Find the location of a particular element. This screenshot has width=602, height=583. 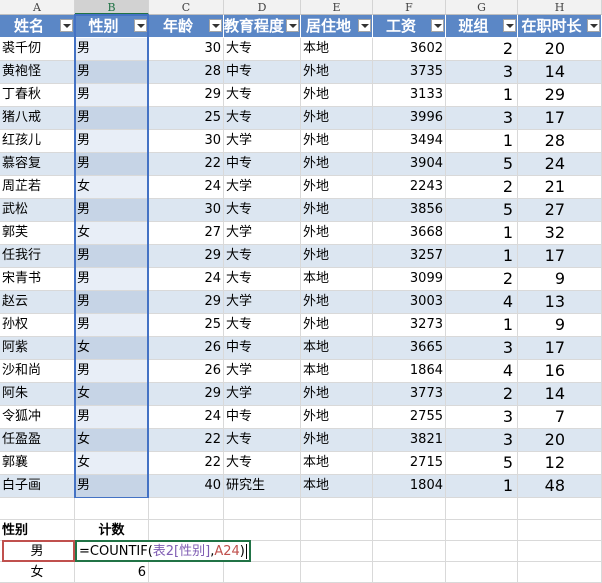

table-cell: 40 is located at coordinates (186, 486).